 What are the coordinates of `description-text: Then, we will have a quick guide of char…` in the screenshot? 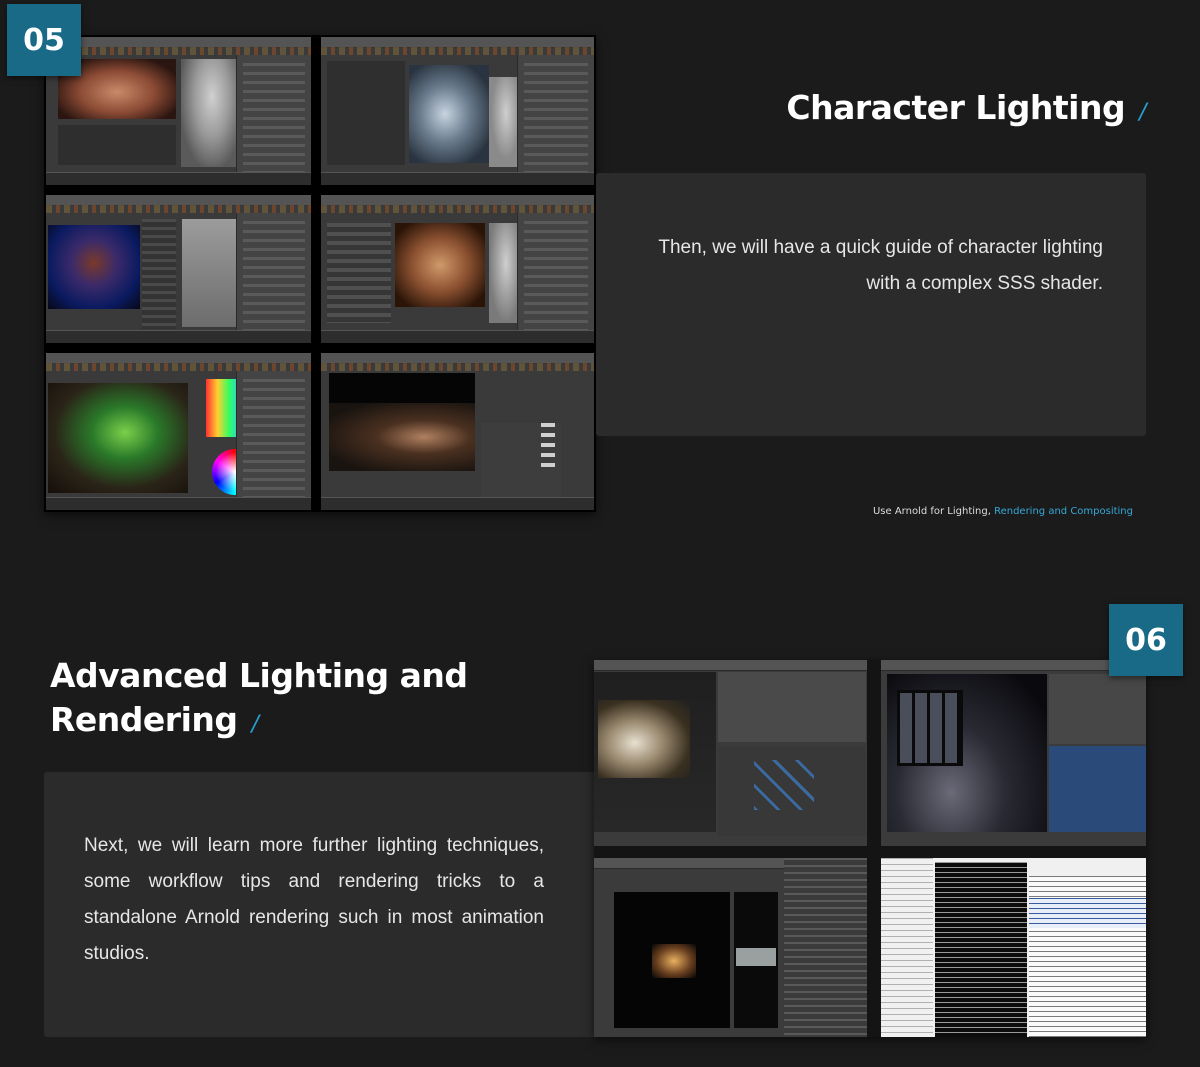 It's located at (843, 266).